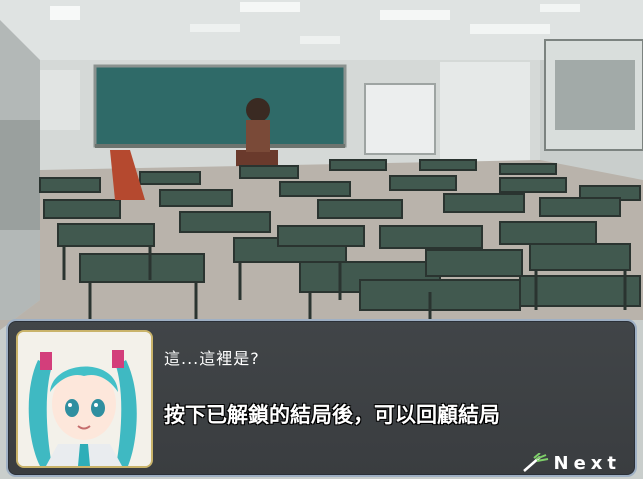 This screenshot has width=643, height=479. I want to click on dialogue-text: 這...這裡是?, so click(212, 358).